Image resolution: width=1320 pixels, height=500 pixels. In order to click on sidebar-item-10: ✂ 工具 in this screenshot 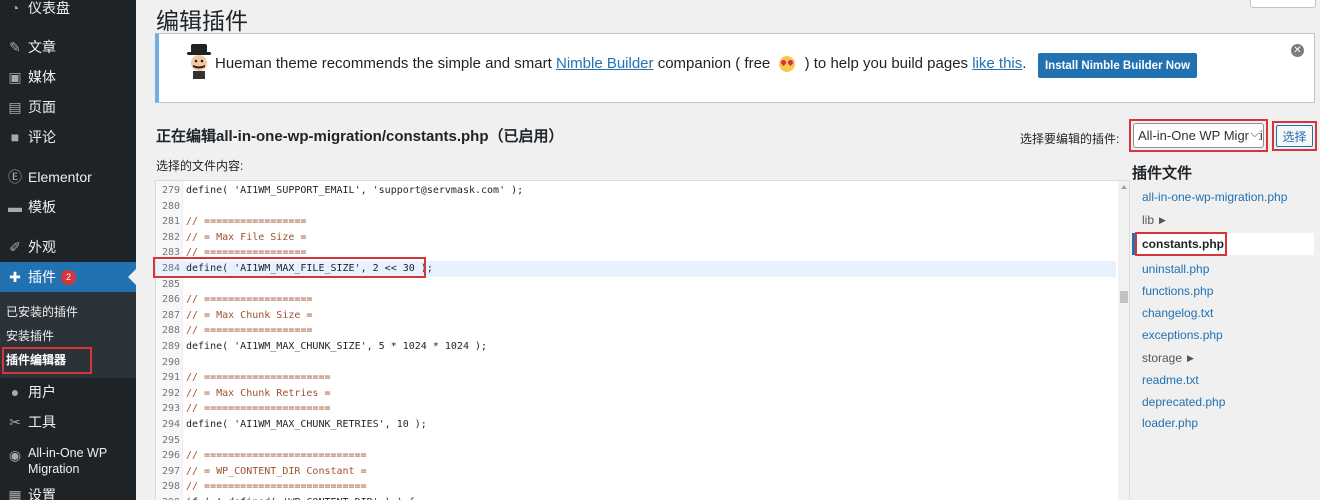, I will do `click(68, 422)`.